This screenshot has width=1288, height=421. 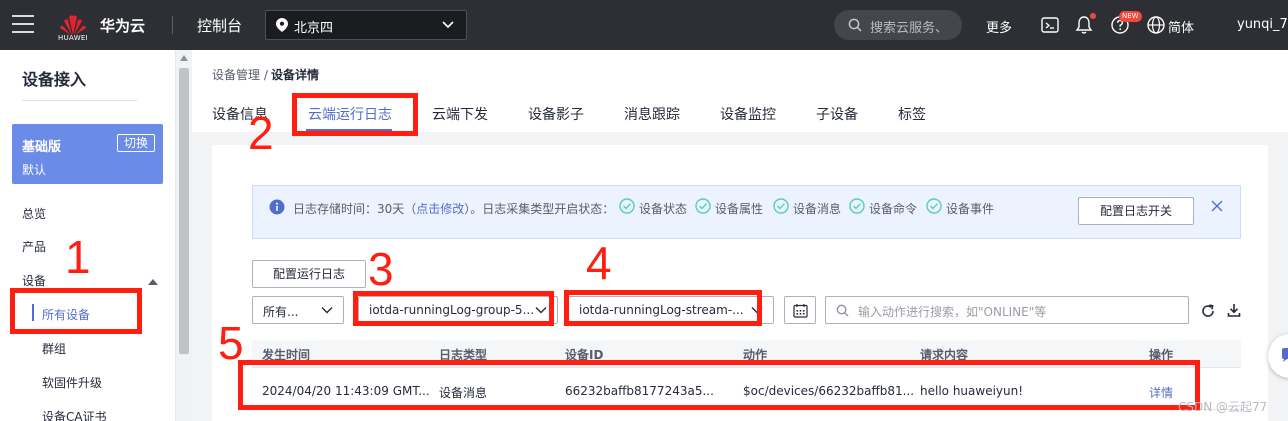 I want to click on date-range-button, so click(x=800, y=310).